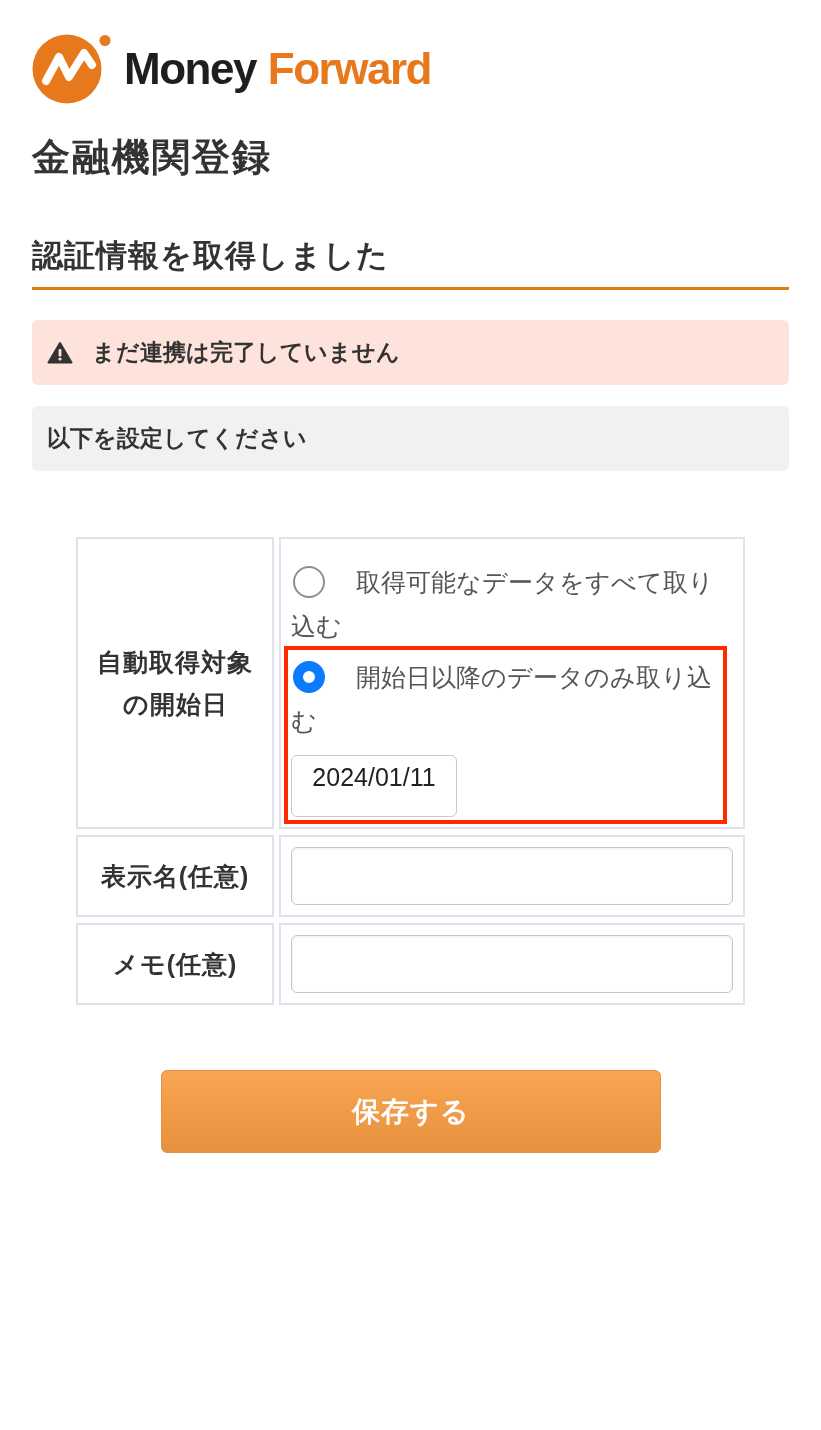 The width and height of the screenshot is (821, 1430). Describe the element at coordinates (175, 683) in the screenshot. I see `field-label: 自動取得対象の開始日` at that location.